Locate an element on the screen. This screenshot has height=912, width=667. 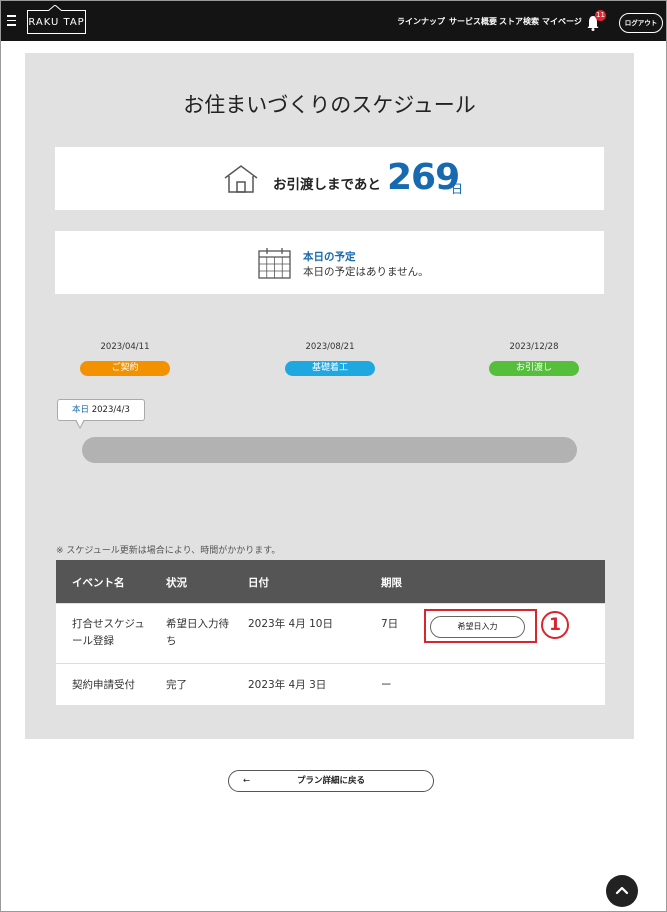
deadline-cell: ー is located at coordinates (386, 685).